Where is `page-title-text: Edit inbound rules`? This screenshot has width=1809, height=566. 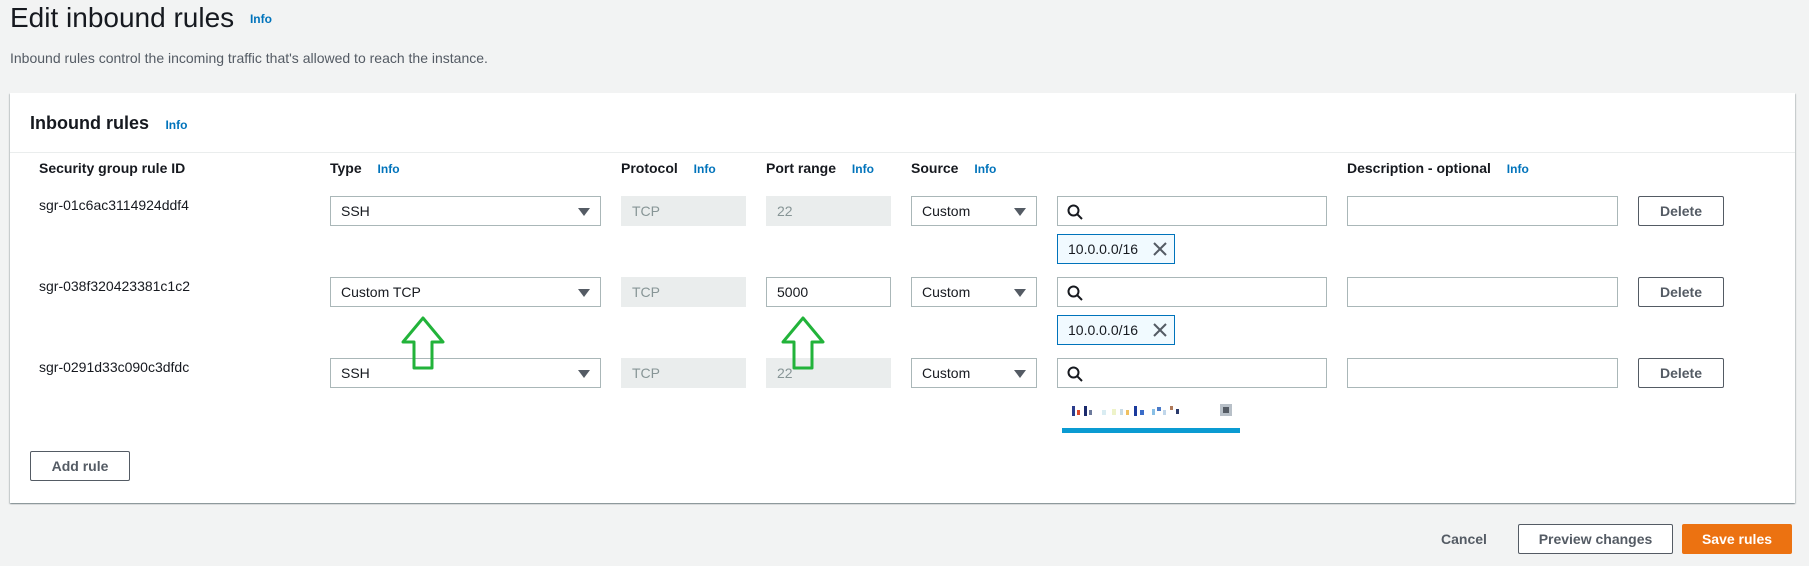 page-title-text: Edit inbound rules is located at coordinates (122, 17).